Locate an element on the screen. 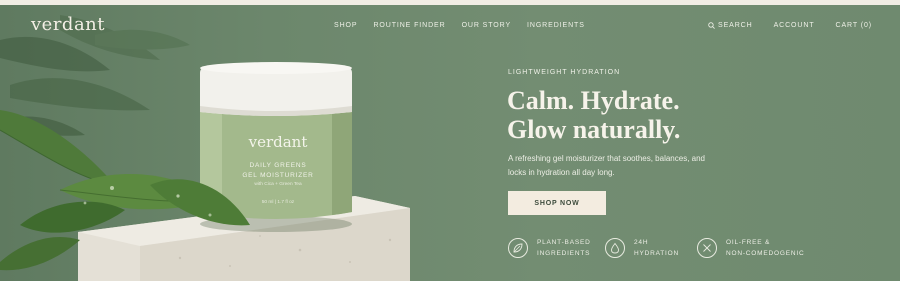 The image size is (900, 281). feature-oil-free: OIL-FREE & NON-COMEDOGENIC is located at coordinates (750, 248).